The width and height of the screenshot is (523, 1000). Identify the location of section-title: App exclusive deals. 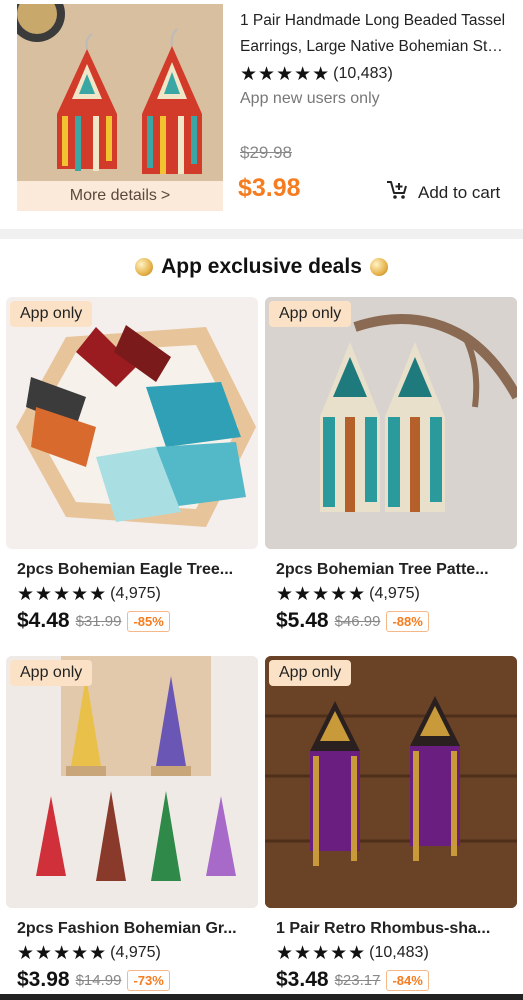
(261, 266).